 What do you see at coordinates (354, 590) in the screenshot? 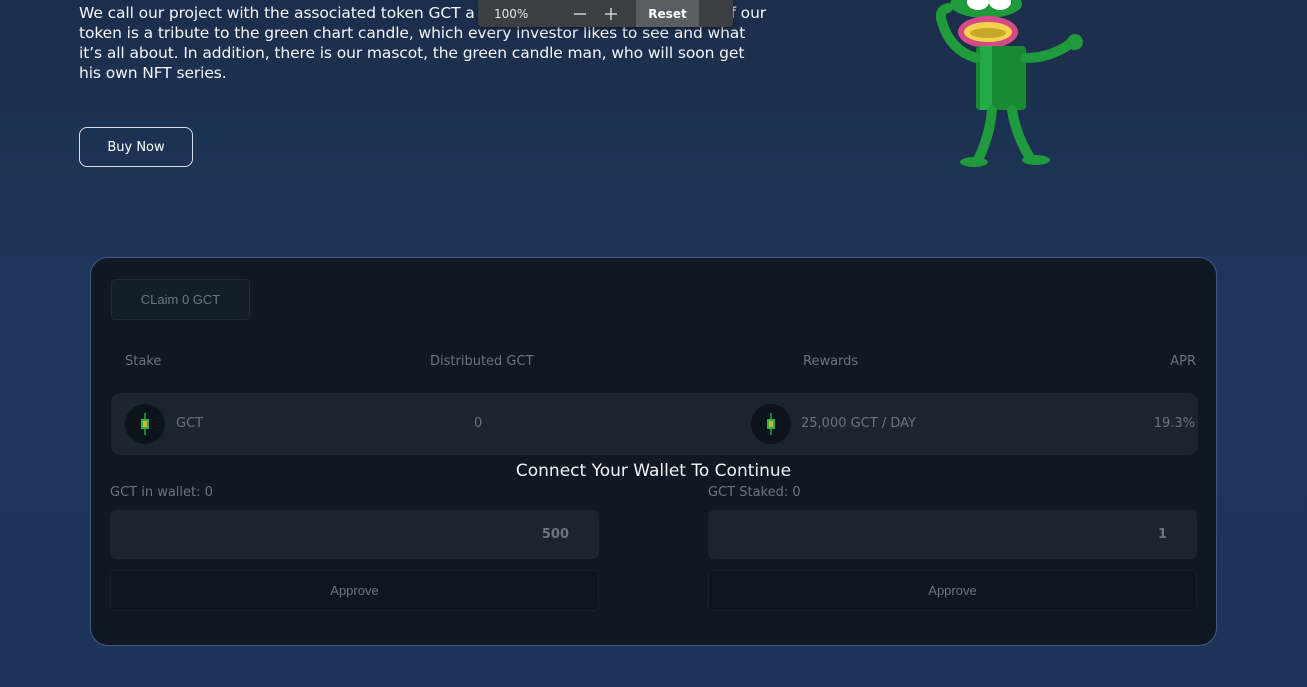
I see `approve-stake-button: Approve` at bounding box center [354, 590].